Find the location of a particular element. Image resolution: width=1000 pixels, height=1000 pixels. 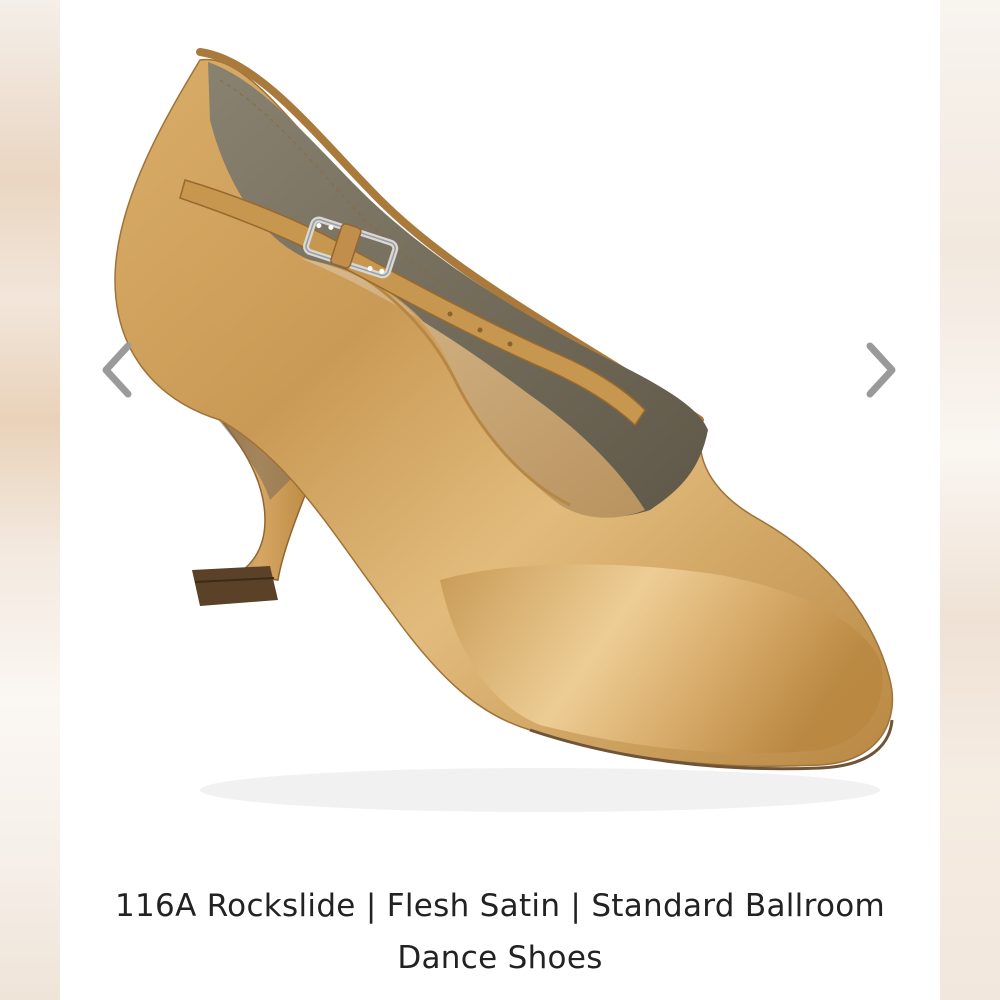

background-blur-right is located at coordinates (970, 500).